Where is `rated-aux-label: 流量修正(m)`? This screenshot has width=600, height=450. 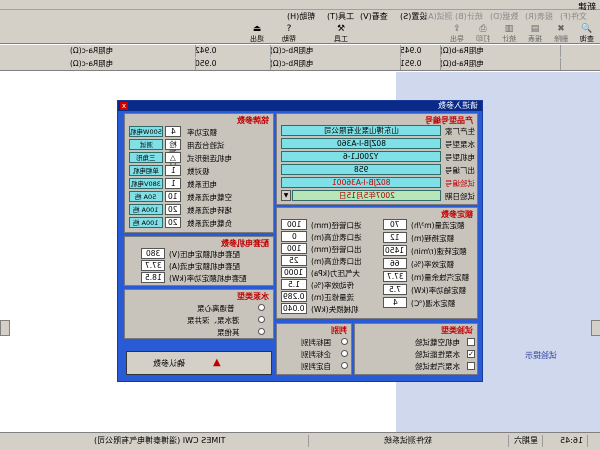
rated-aux-label: 流量修正(m) is located at coordinates (333, 297).